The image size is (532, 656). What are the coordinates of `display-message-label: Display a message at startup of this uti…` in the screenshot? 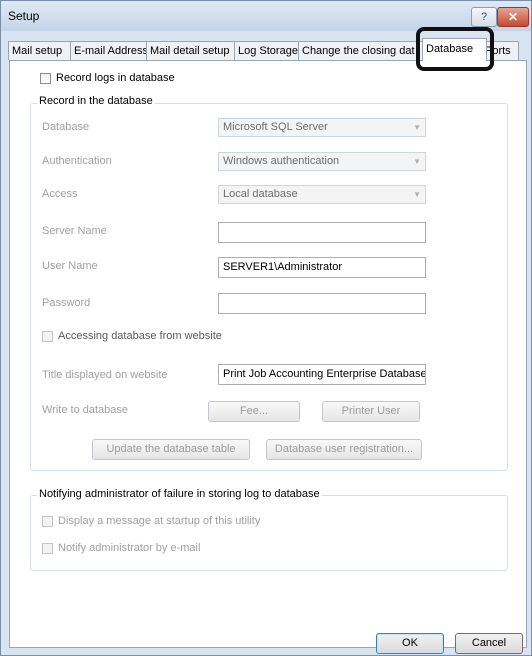 It's located at (159, 521).